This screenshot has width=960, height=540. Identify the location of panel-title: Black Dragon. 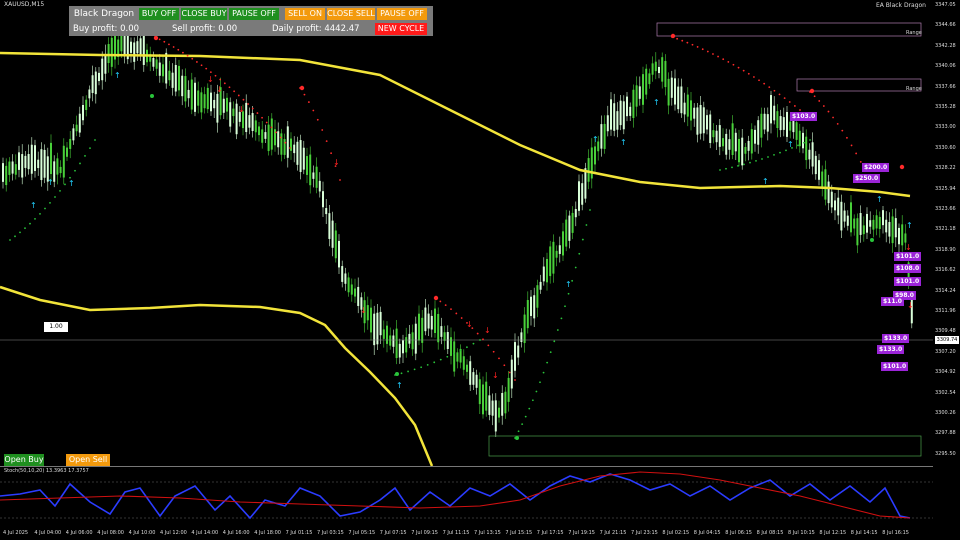
(104, 14).